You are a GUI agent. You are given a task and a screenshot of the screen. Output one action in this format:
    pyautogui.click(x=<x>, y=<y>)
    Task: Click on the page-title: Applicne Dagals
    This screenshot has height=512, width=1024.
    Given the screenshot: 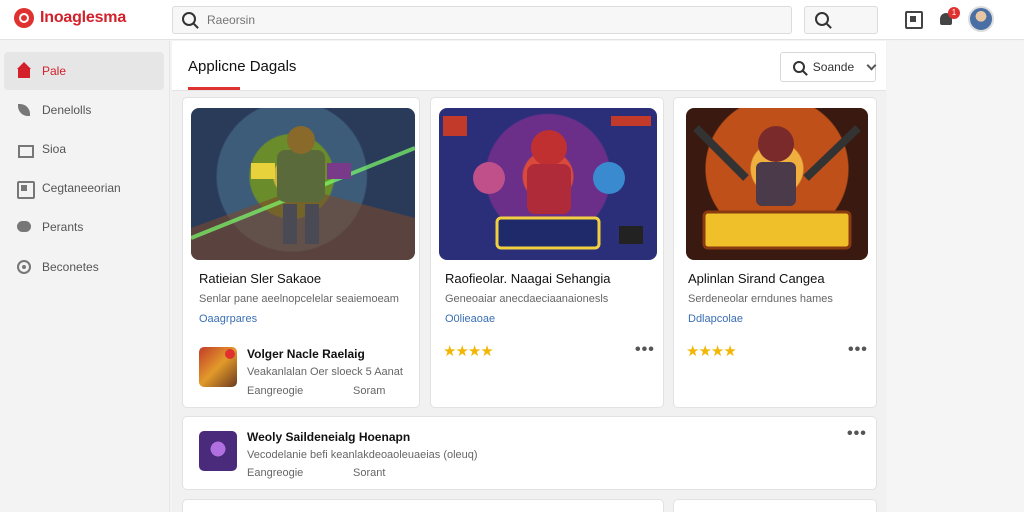 What is the action you would take?
    pyautogui.click(x=242, y=66)
    